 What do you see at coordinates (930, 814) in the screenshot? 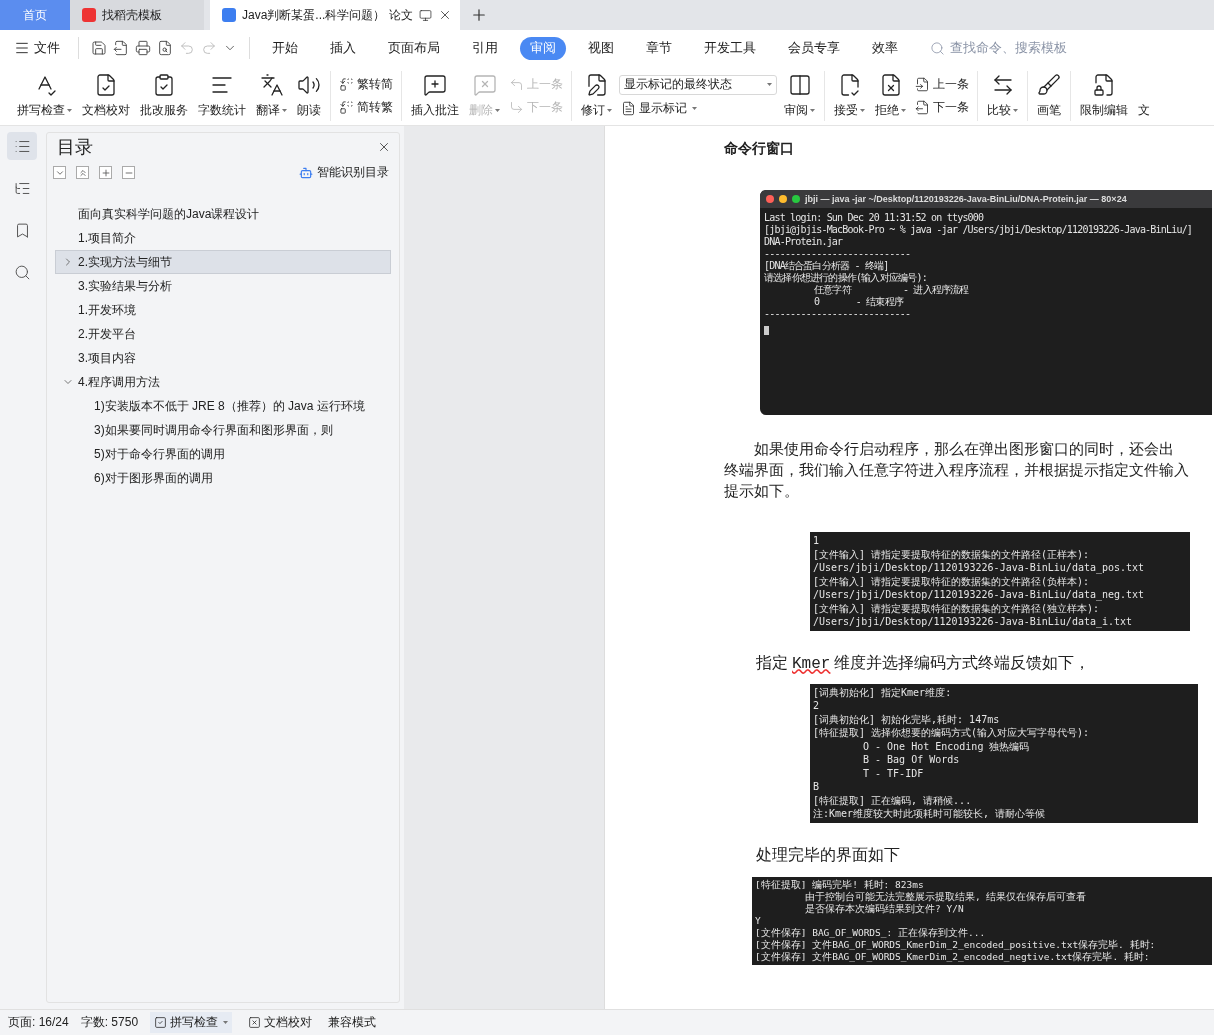
I see `terminal-line: 注:Kmer维度较大时此项耗时可能较长, 请耐心等候` at bounding box center [930, 814].